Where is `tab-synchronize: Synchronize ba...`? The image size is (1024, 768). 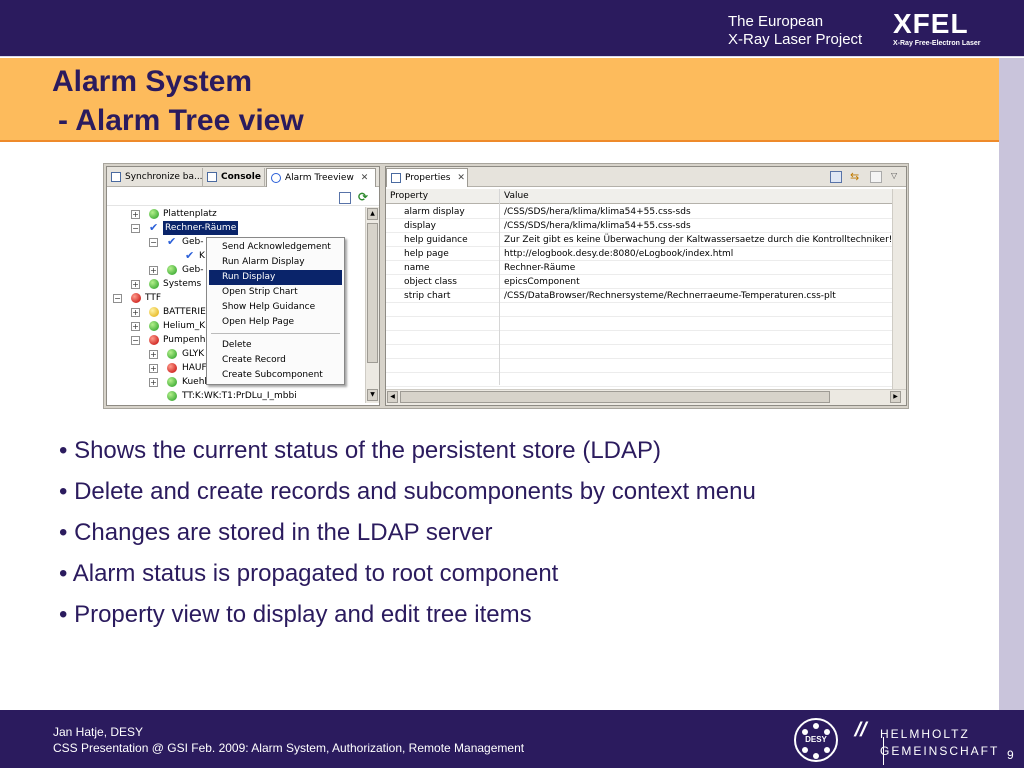 tab-synchronize: Synchronize ba... is located at coordinates (155, 177).